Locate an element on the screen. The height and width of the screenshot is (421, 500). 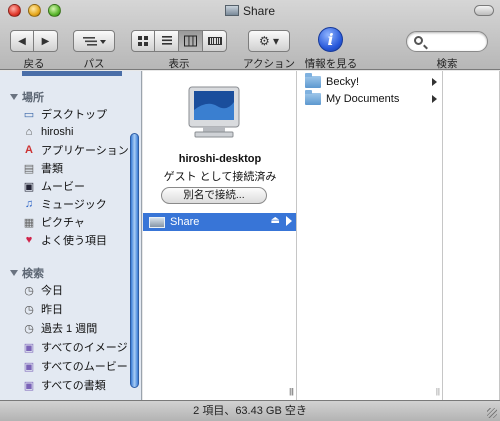
sidebar-item-all-documents: ▣ すべての書類 is located at coordinates (64, 385).